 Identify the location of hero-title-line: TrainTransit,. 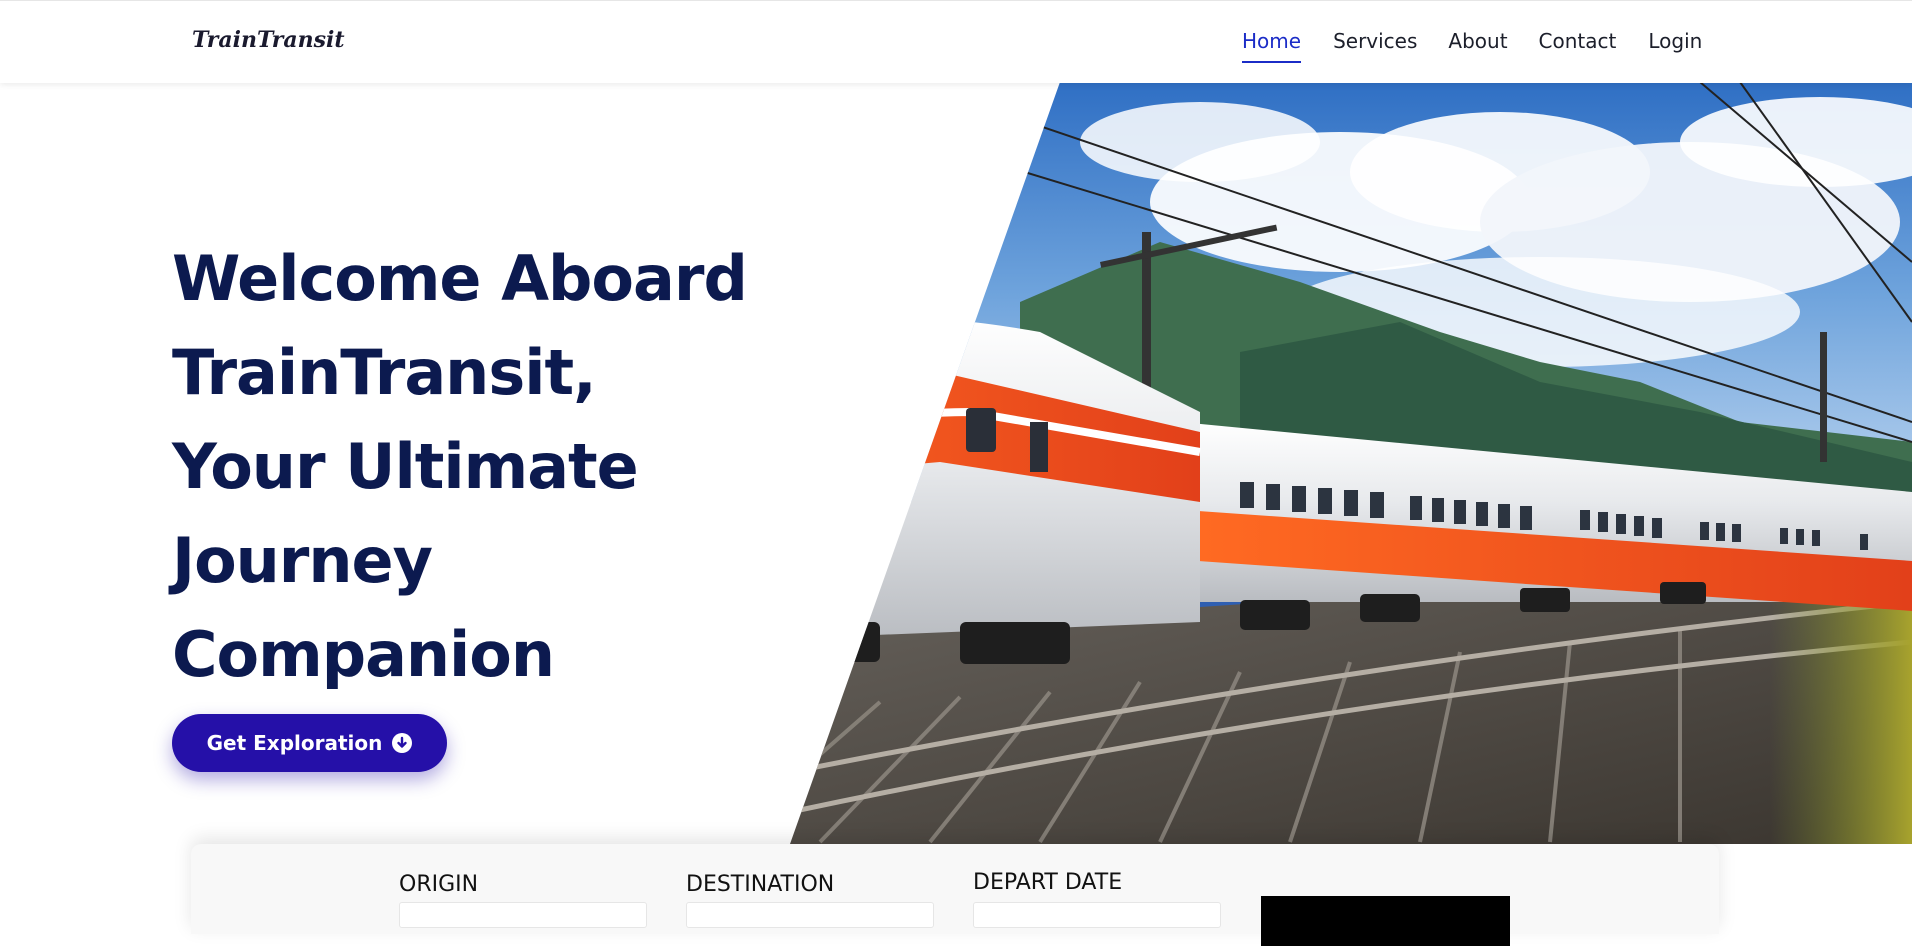
(384, 372).